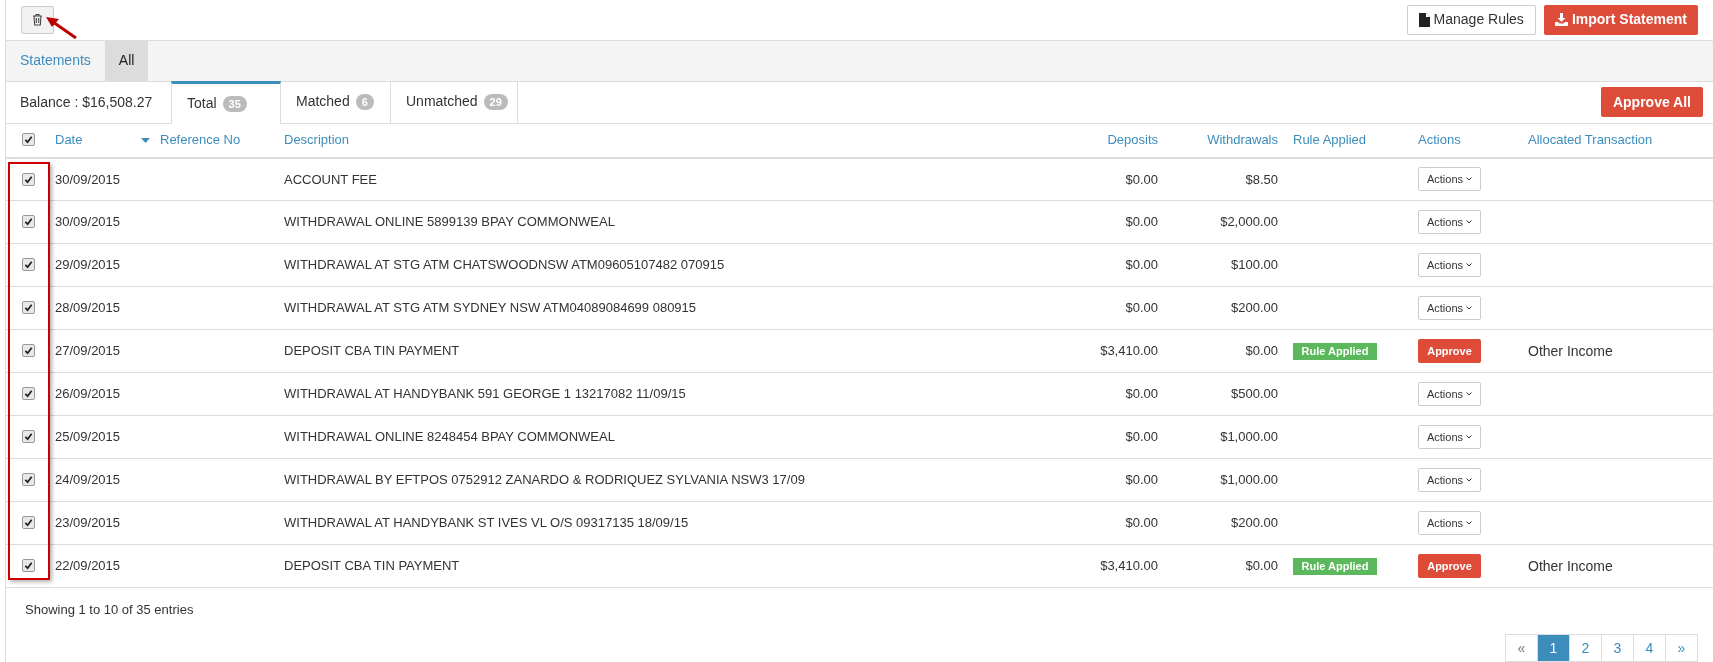  I want to click on arrow-icon, so click(61, 27).